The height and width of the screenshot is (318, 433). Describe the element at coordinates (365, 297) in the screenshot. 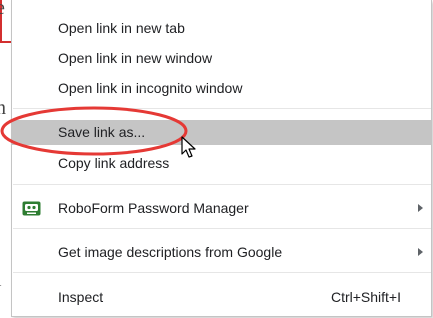

I see `menu-item-shortcut: Ctrl+Shift+I` at that location.